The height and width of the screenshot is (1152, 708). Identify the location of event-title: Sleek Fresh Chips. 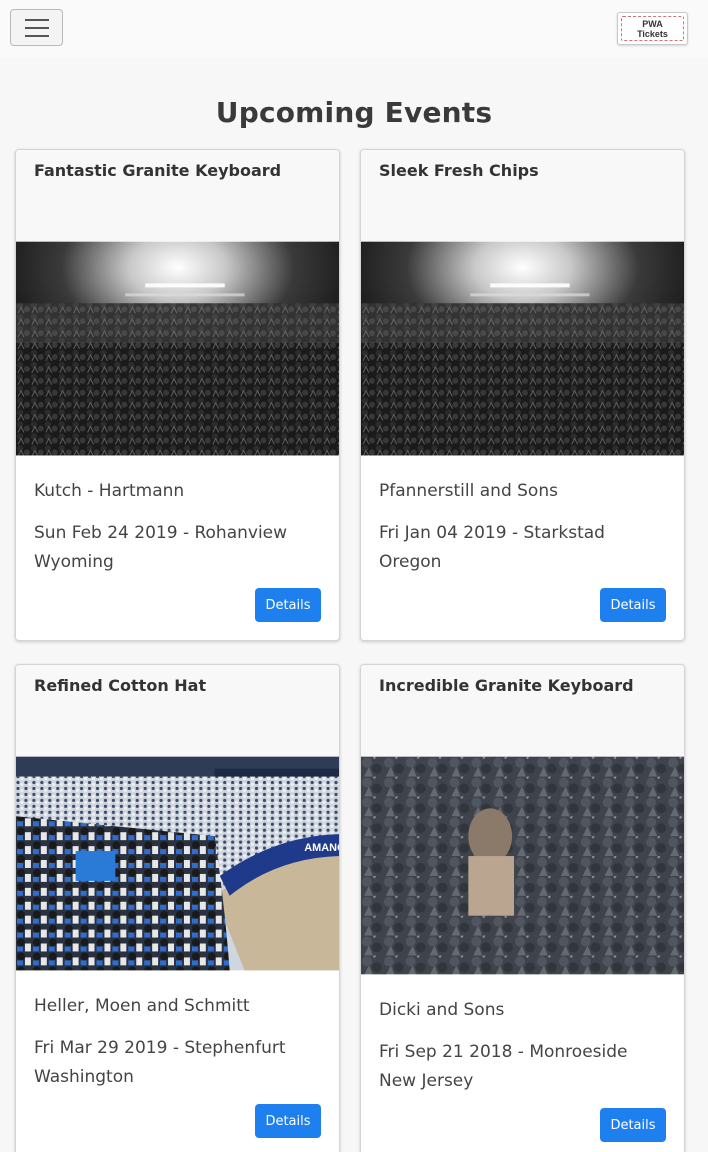
(522, 195).